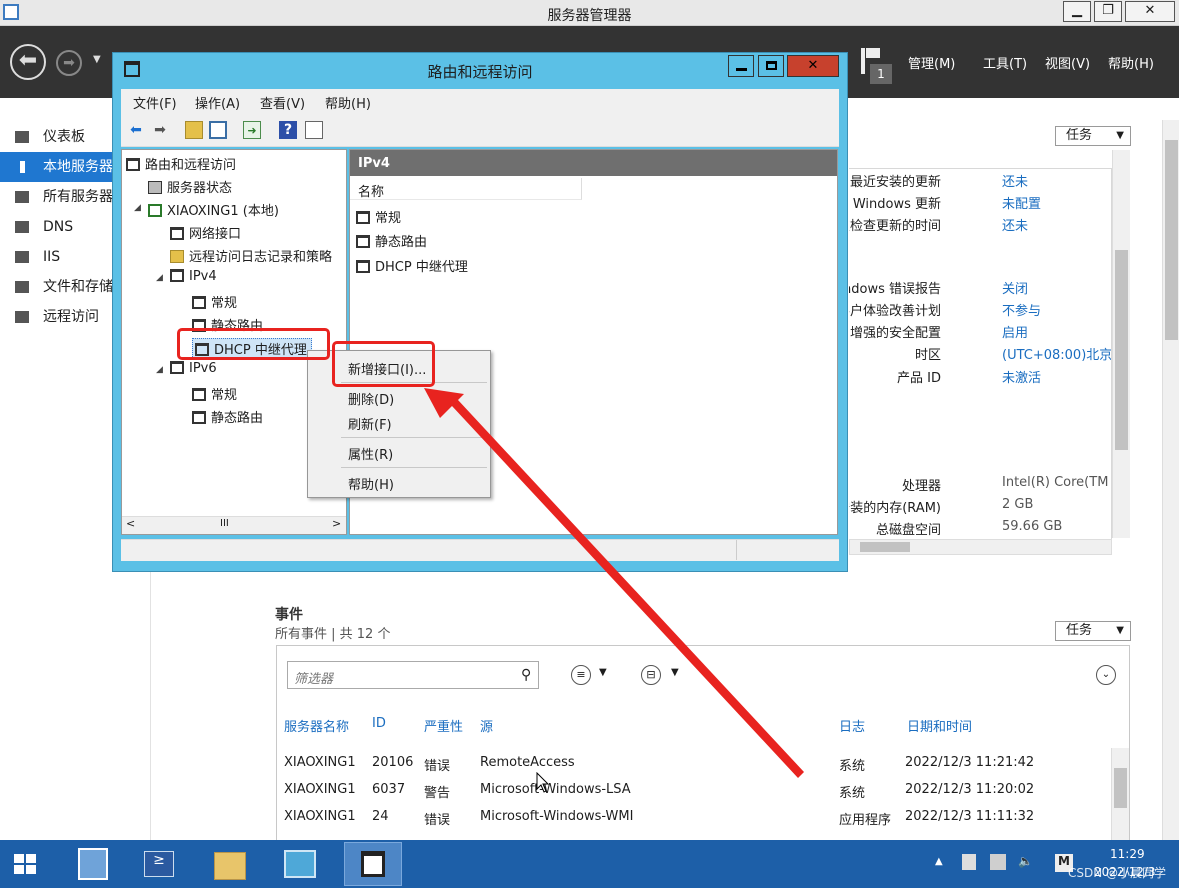 The image size is (1179, 888). I want to click on mouse-cursor-icon, so click(543, 782).